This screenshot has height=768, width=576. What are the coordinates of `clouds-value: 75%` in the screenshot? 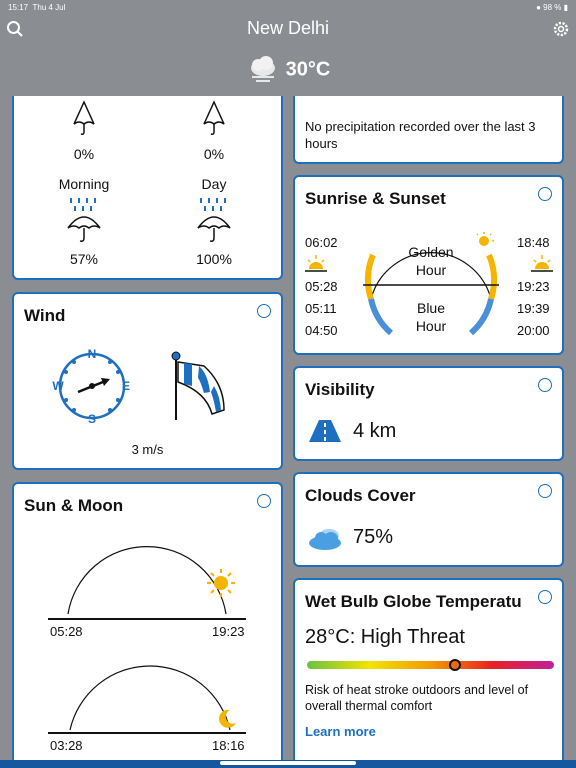 It's located at (373, 537).